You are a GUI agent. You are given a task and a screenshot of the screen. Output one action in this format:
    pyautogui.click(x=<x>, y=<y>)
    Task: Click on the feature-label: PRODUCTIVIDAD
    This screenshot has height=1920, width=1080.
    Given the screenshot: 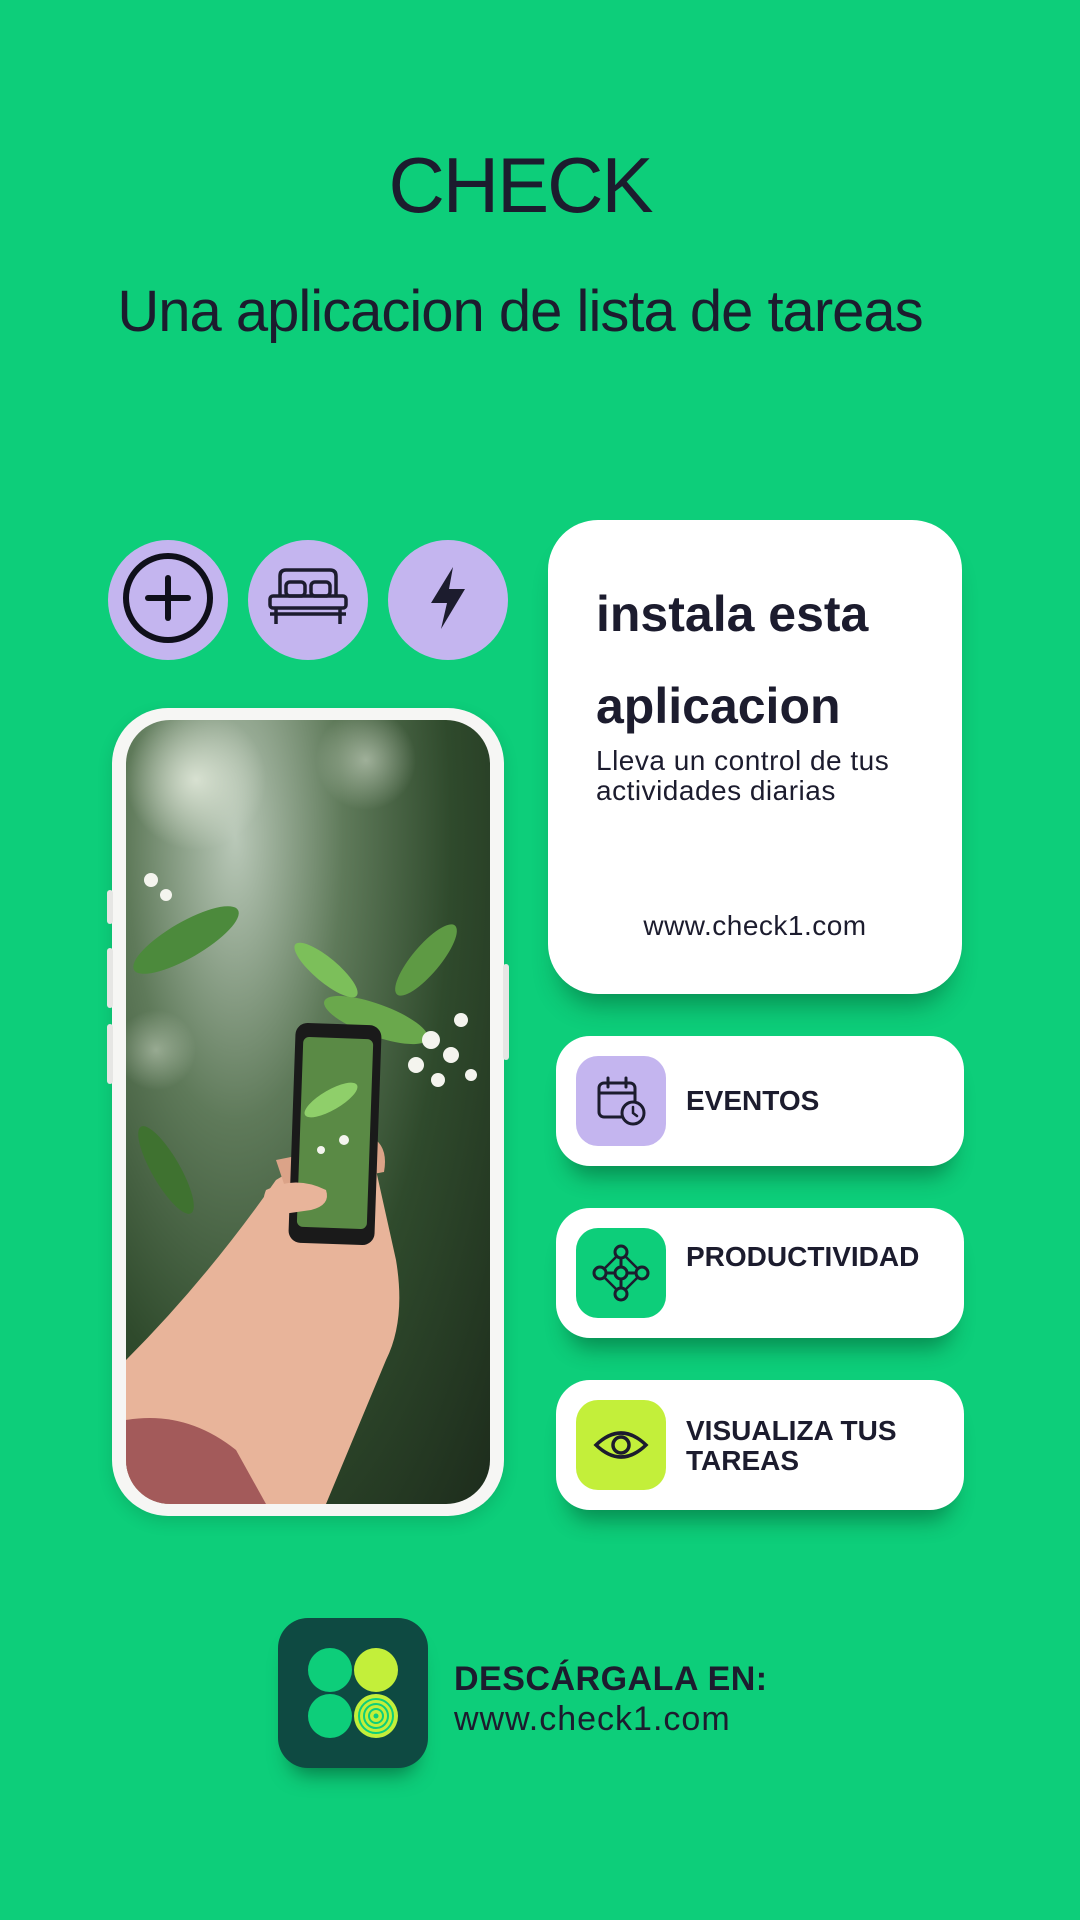 What is the action you would take?
    pyautogui.click(x=803, y=1256)
    